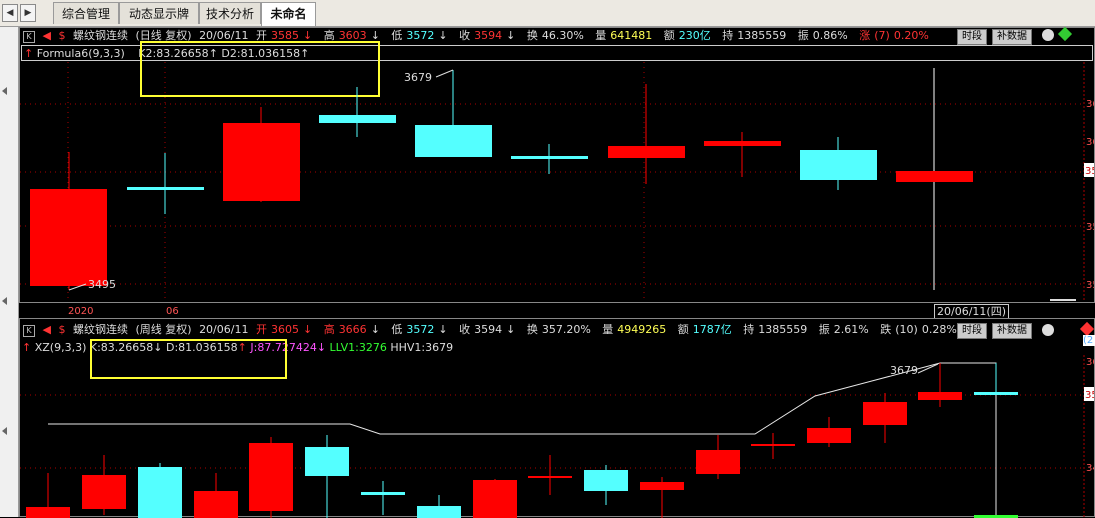 The image size is (1095, 518). What do you see at coordinates (882, 35) in the screenshot?
I see `change-count: (7)` at bounding box center [882, 35].